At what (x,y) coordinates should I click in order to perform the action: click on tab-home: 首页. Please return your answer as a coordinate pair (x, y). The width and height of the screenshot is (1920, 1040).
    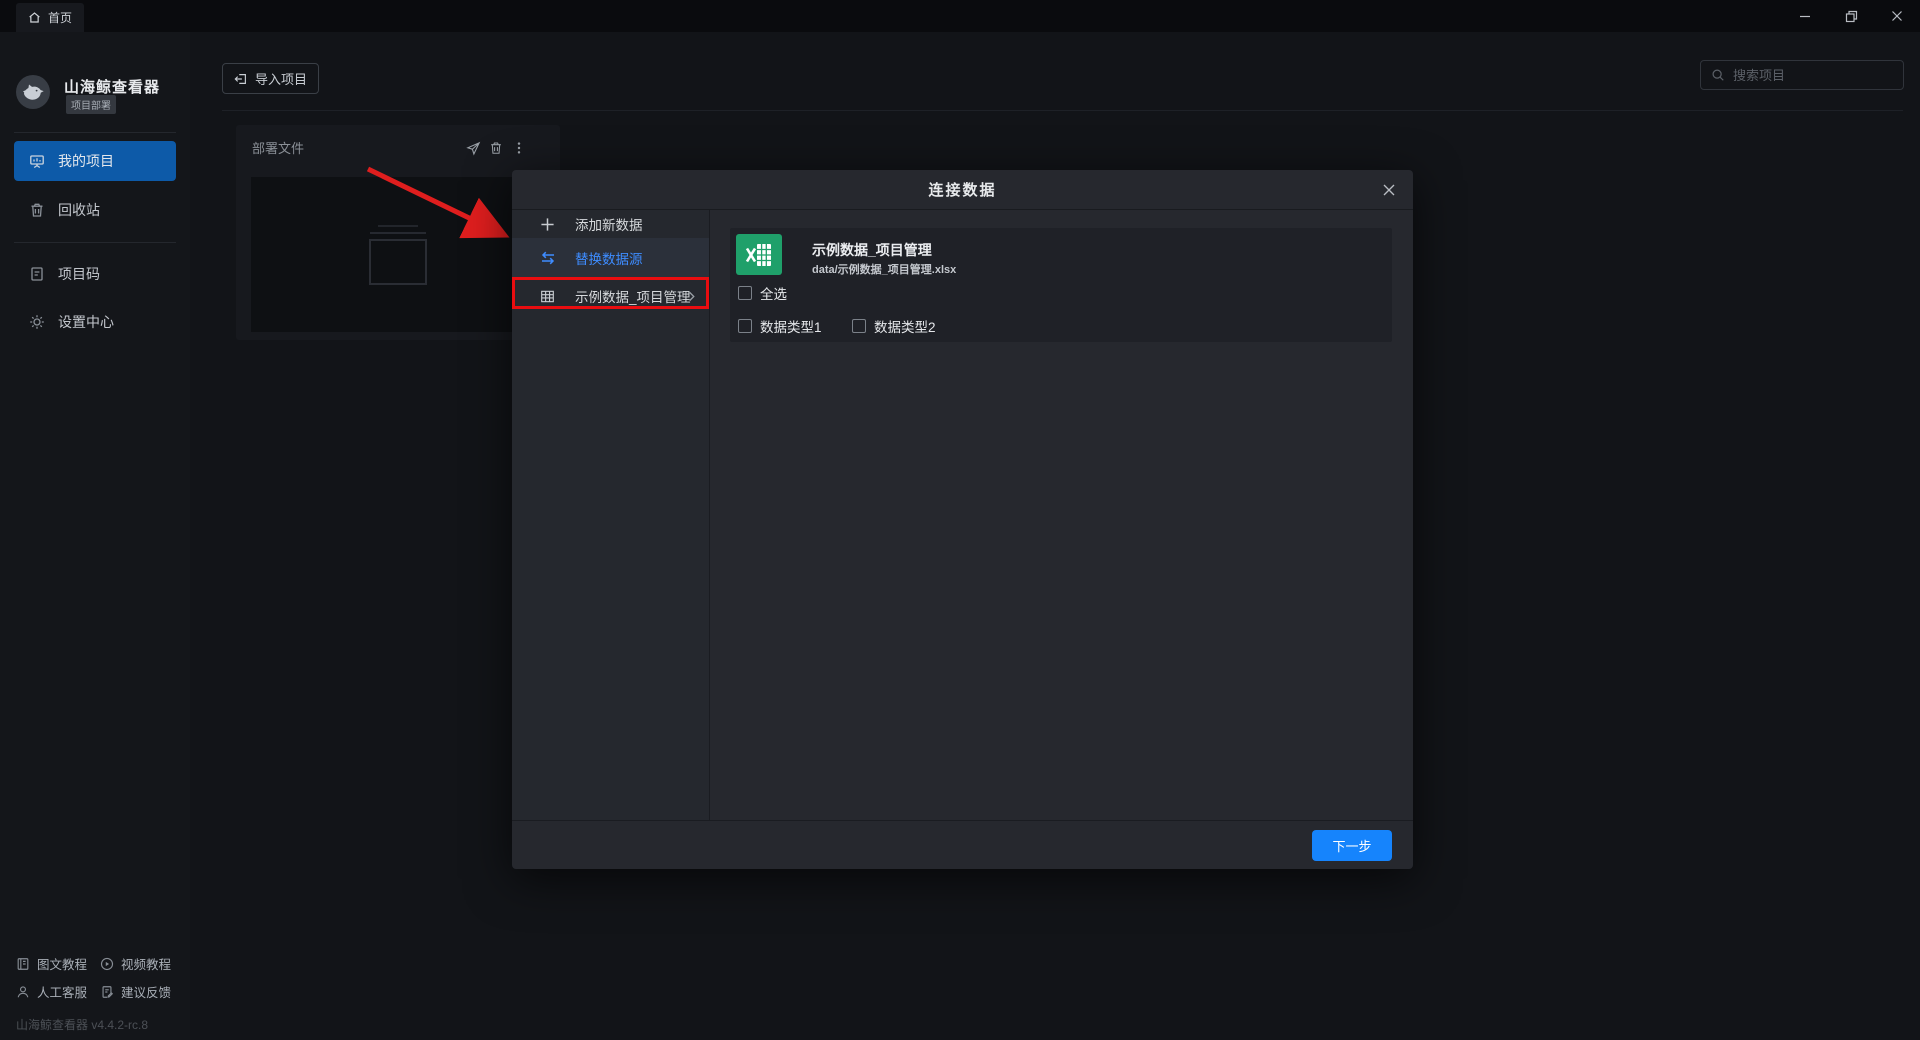
    Looking at the image, I should click on (50, 17).